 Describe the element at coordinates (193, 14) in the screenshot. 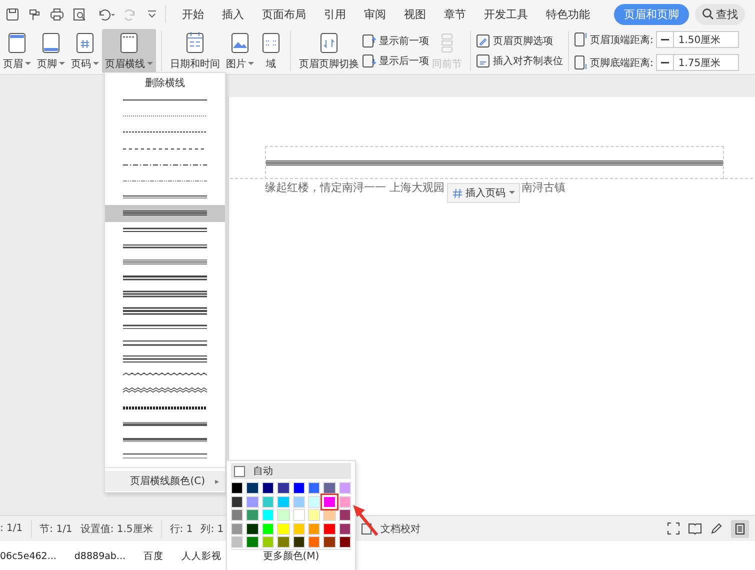

I see `ribbon-tab: 开始` at that location.